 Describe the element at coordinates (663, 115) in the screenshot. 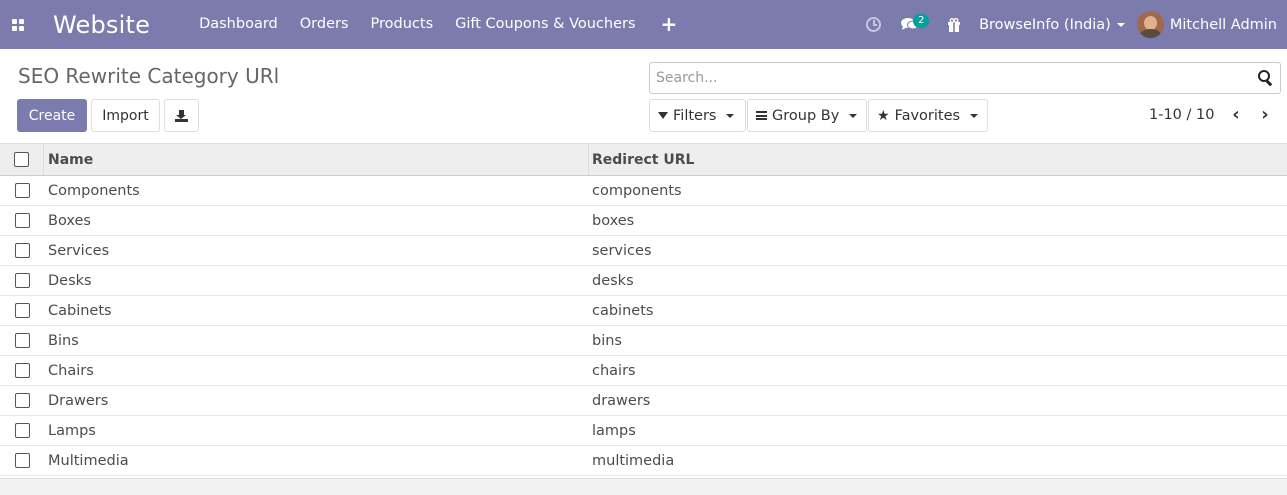

I see `filter-icon` at that location.